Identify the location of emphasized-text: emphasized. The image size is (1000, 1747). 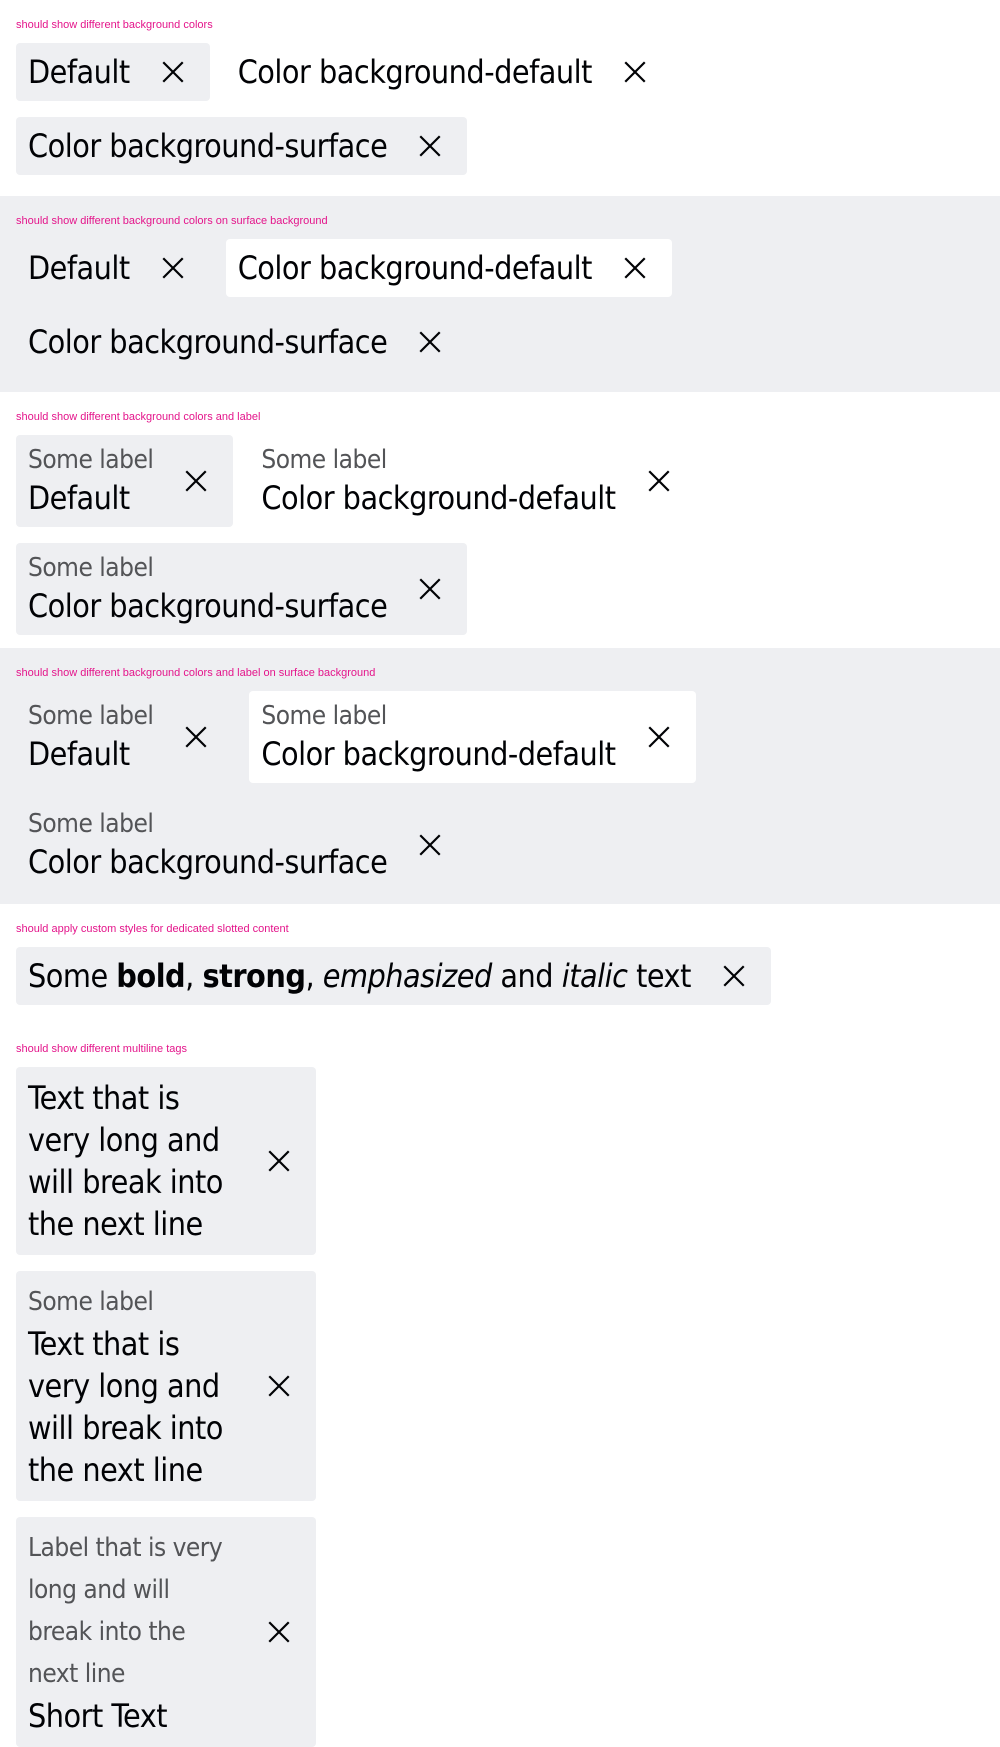
(407, 976).